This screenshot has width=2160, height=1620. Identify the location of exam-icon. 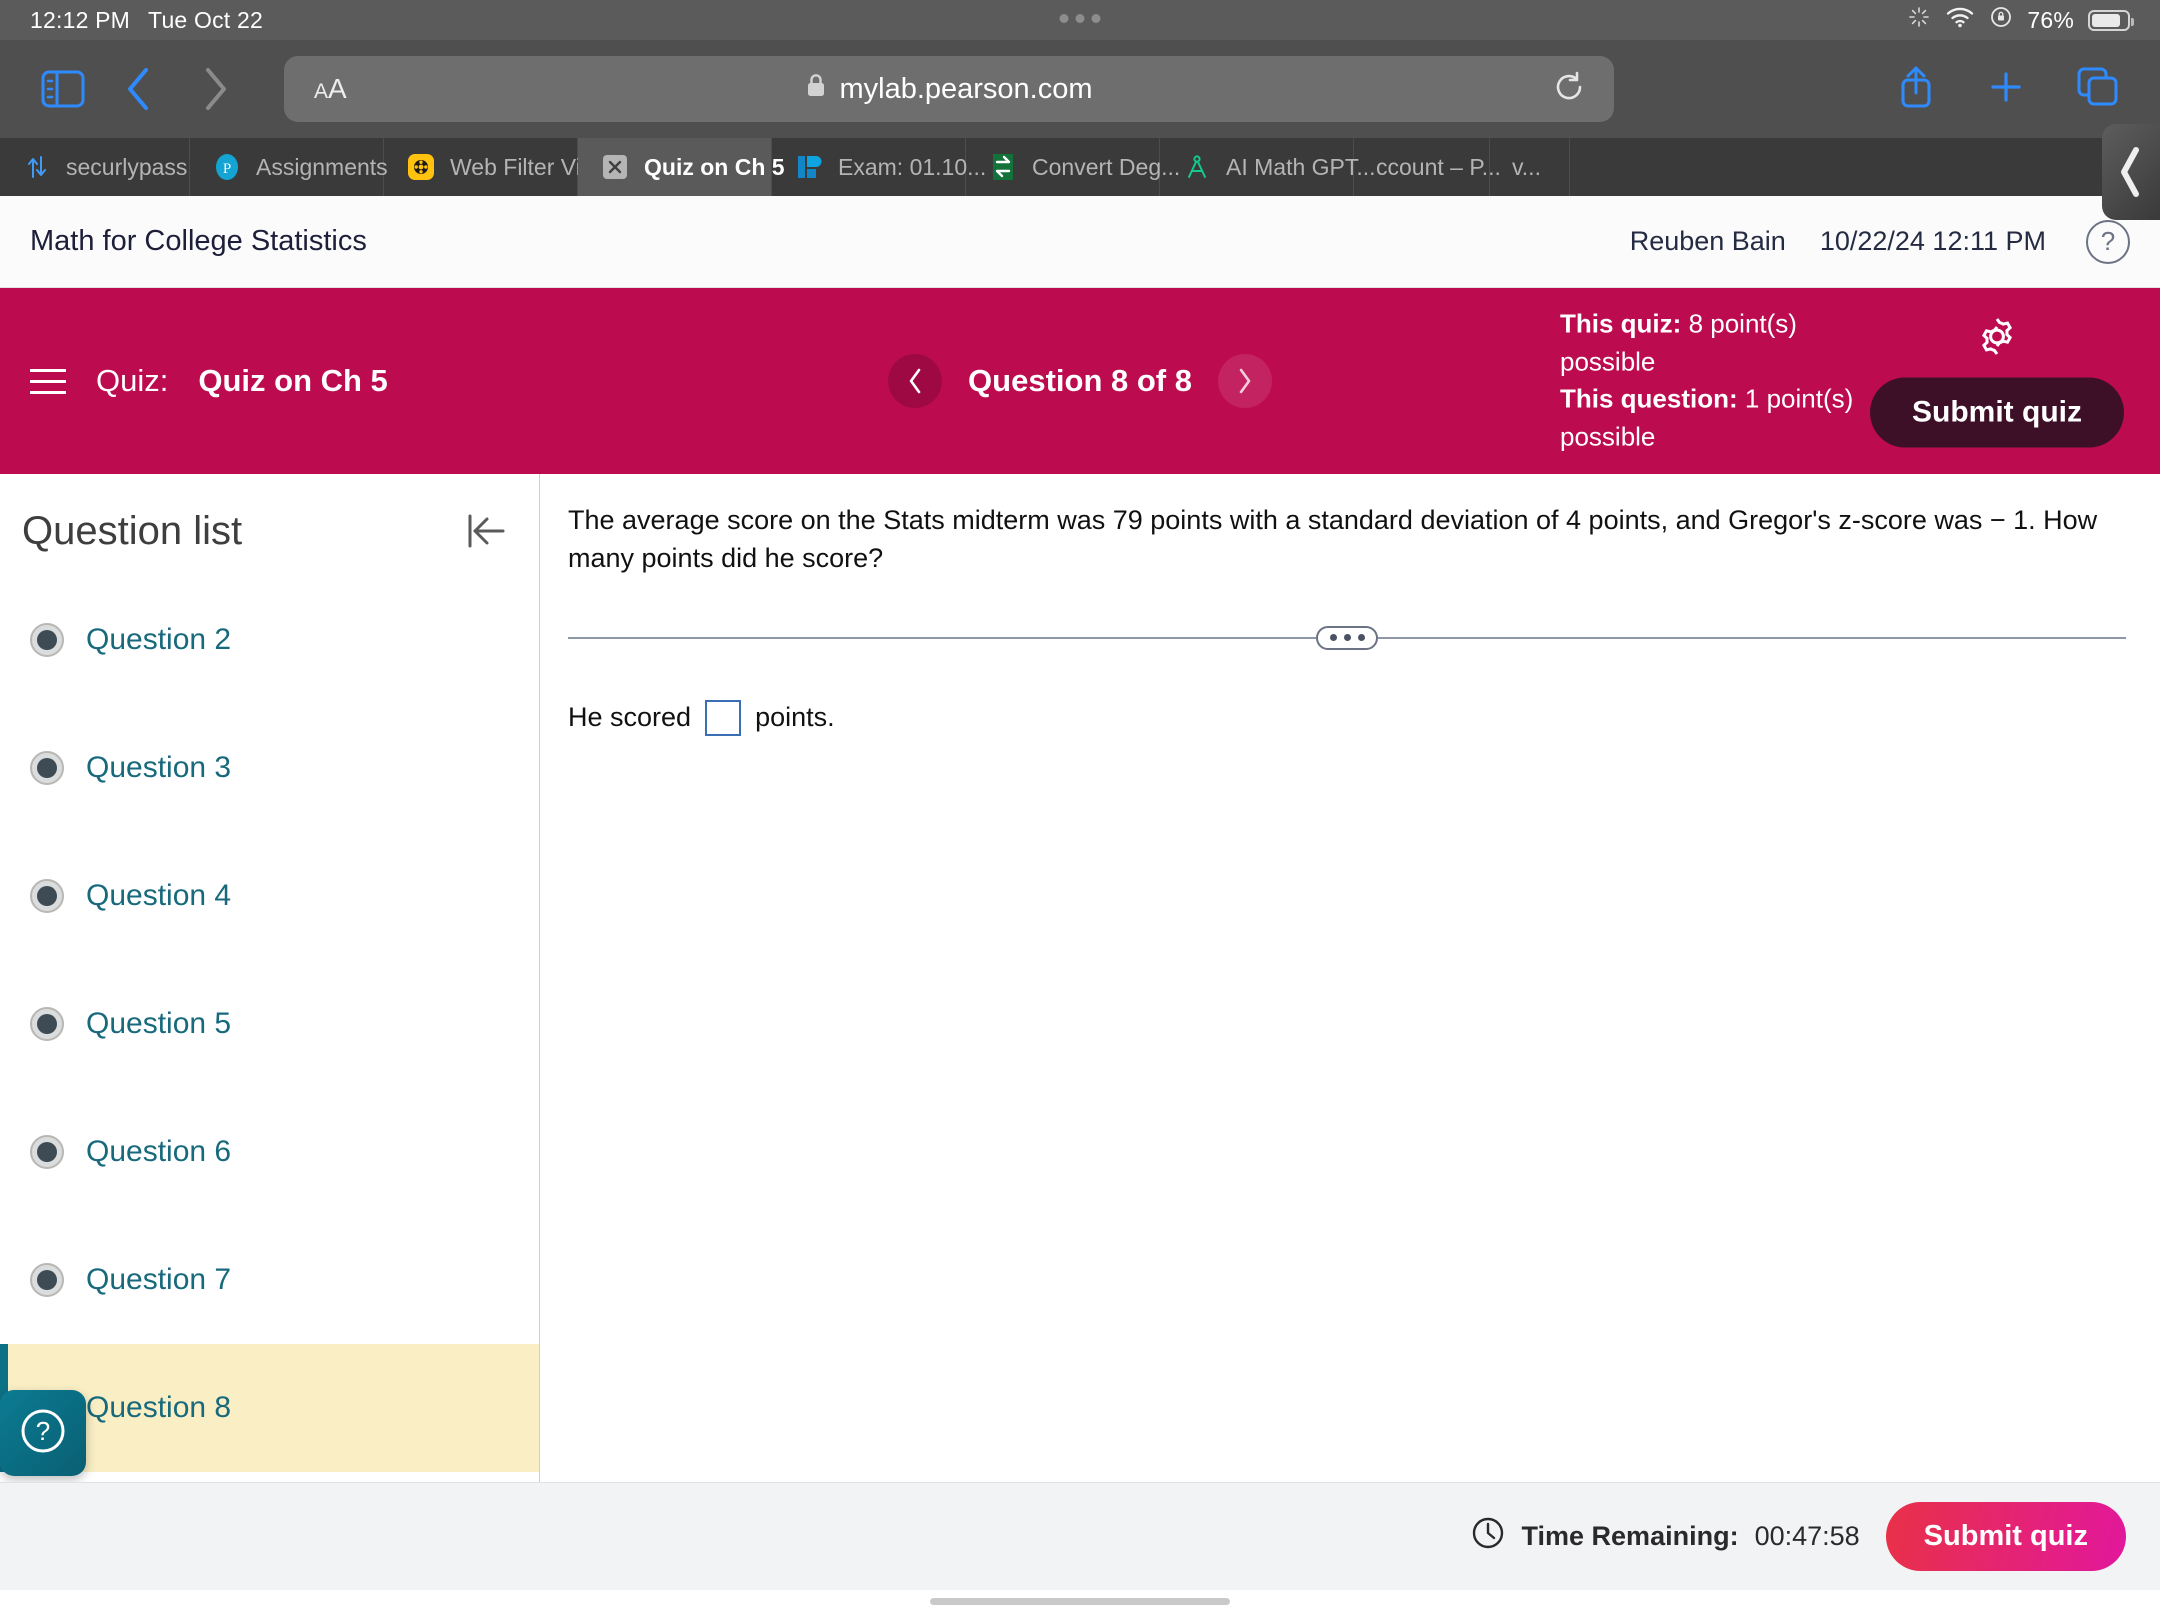
(809, 167).